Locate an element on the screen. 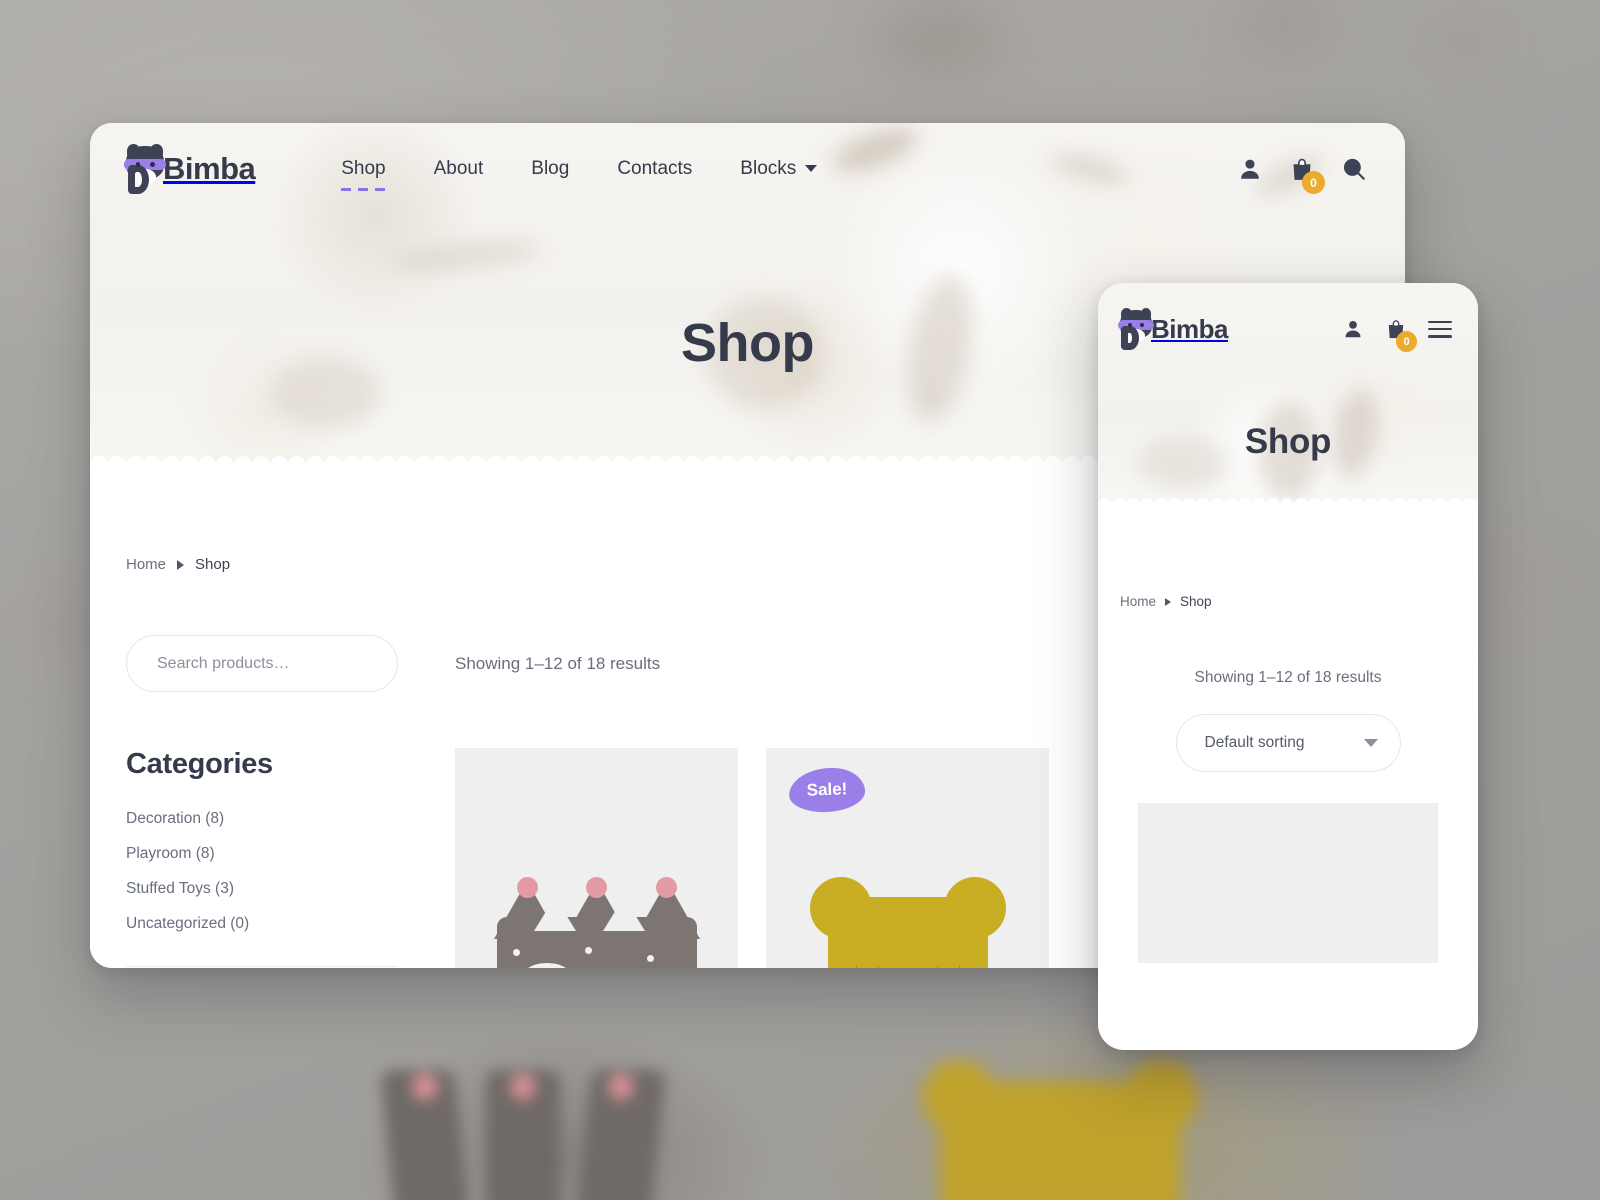 The image size is (1600, 1200). backdrop-crown-pillow-blurred is located at coordinates (525, 1120).